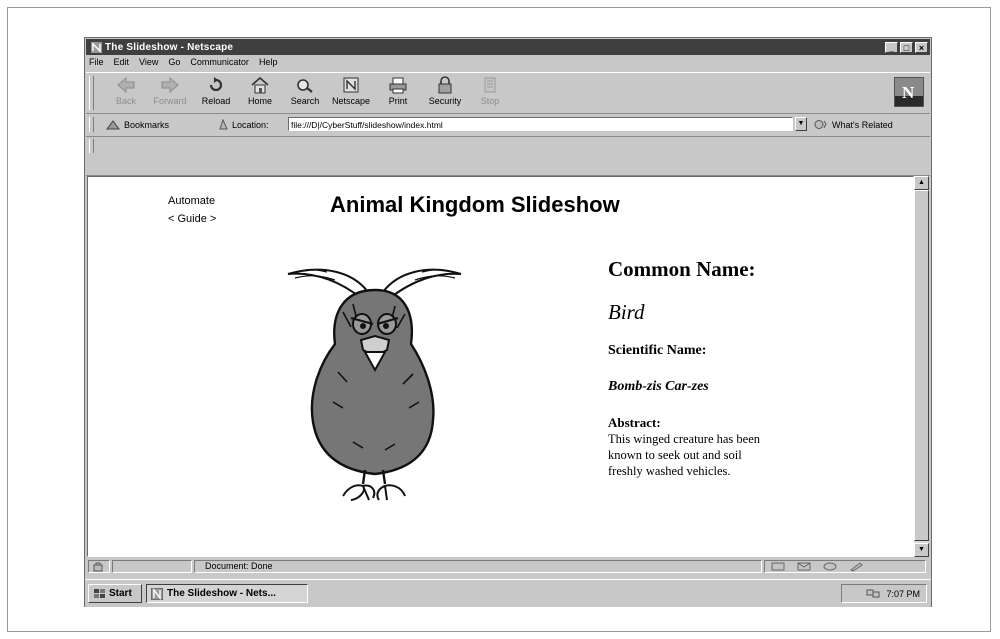 The image size is (1000, 639). I want to click on menu-help: Help, so click(268, 64).